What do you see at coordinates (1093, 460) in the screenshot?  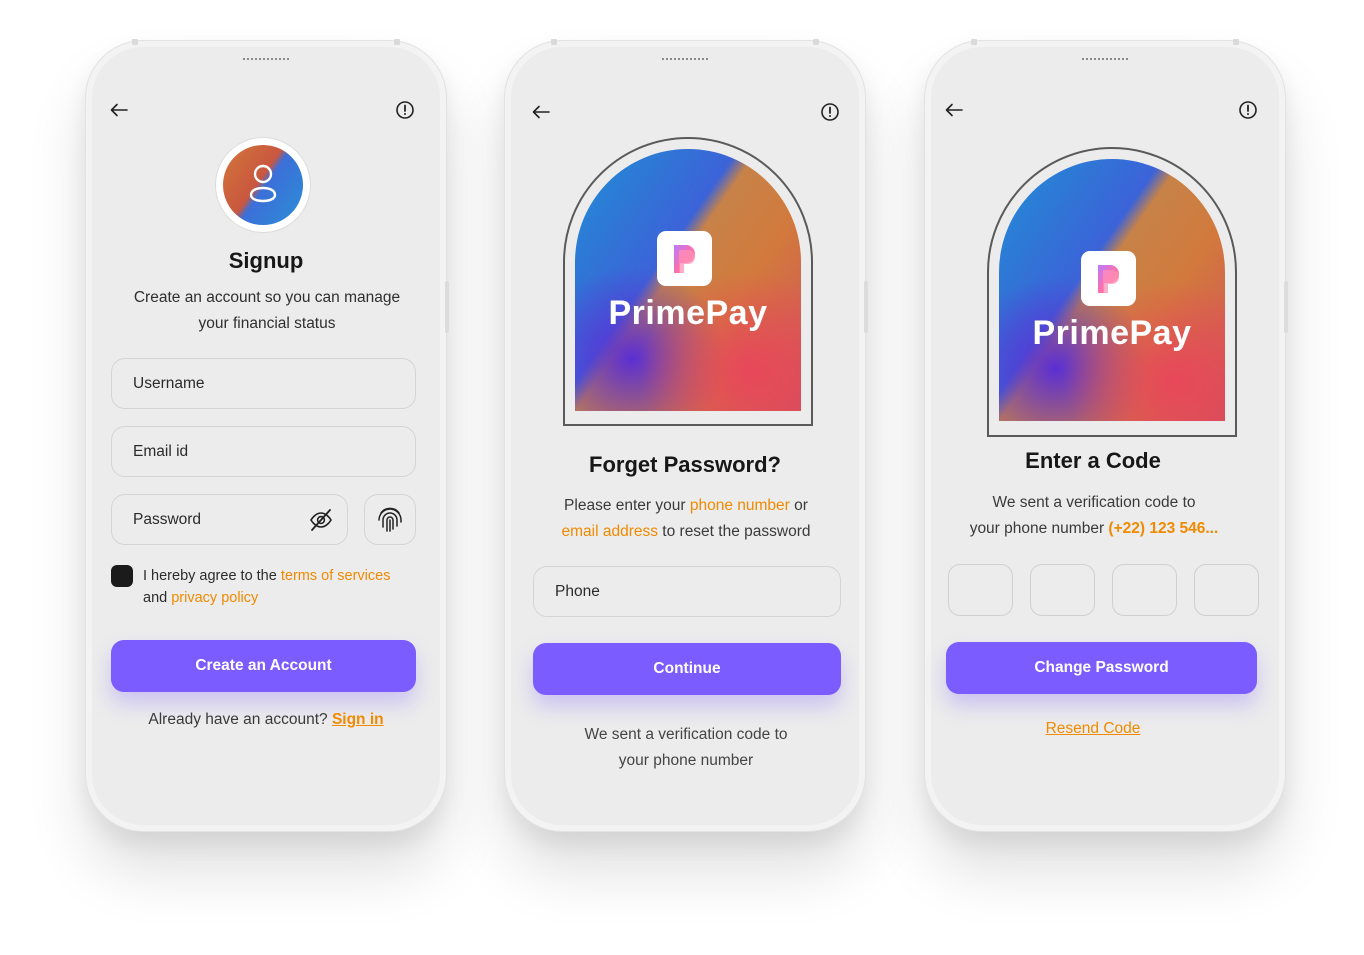 I see `page-title: Enter a Code` at bounding box center [1093, 460].